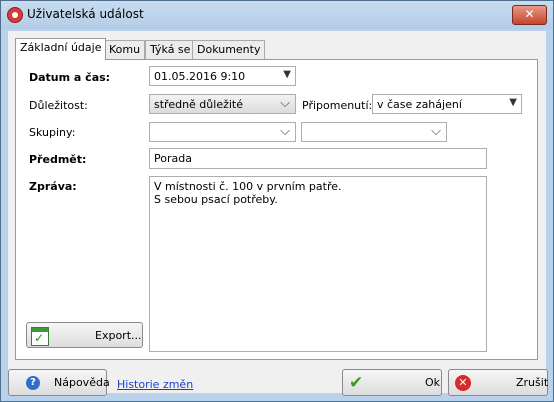 The image size is (554, 402). I want to click on help-button: ? Nápověda, so click(59, 382).